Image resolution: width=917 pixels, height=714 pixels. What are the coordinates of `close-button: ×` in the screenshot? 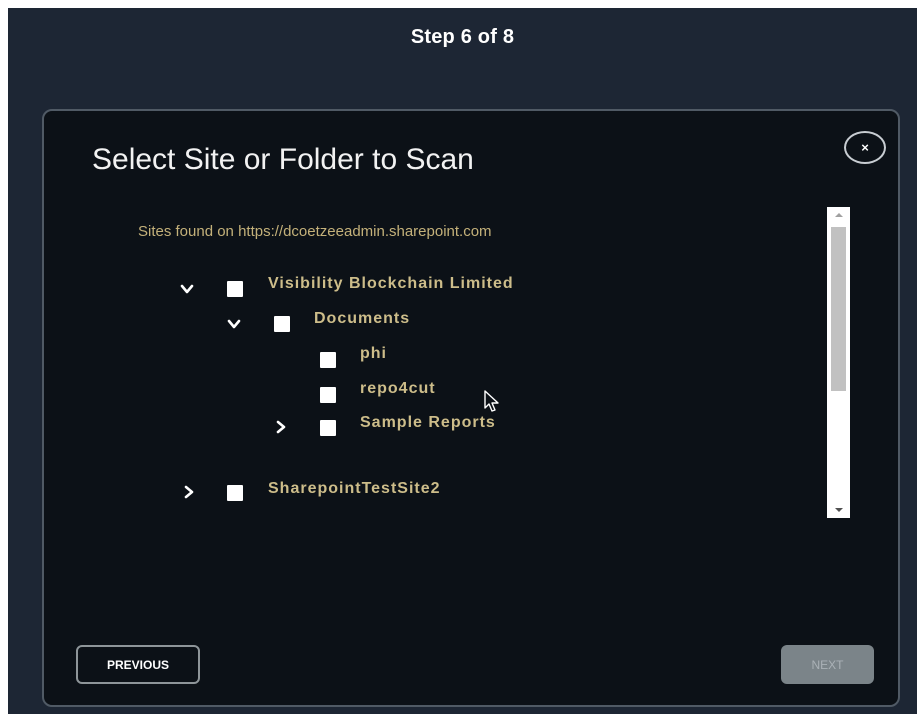 It's located at (865, 147).